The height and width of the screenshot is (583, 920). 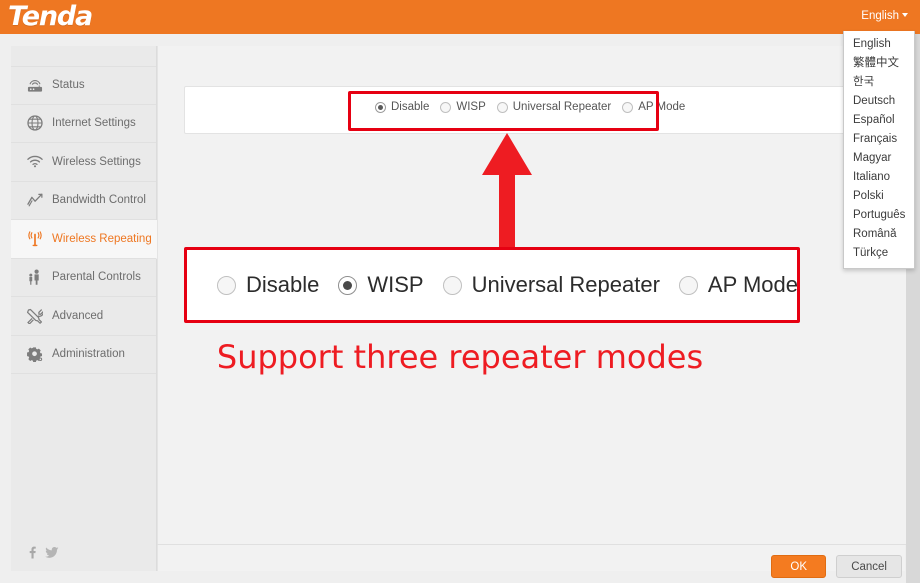 What do you see at coordinates (32, 552) in the screenshot?
I see `facebook-icon` at bounding box center [32, 552].